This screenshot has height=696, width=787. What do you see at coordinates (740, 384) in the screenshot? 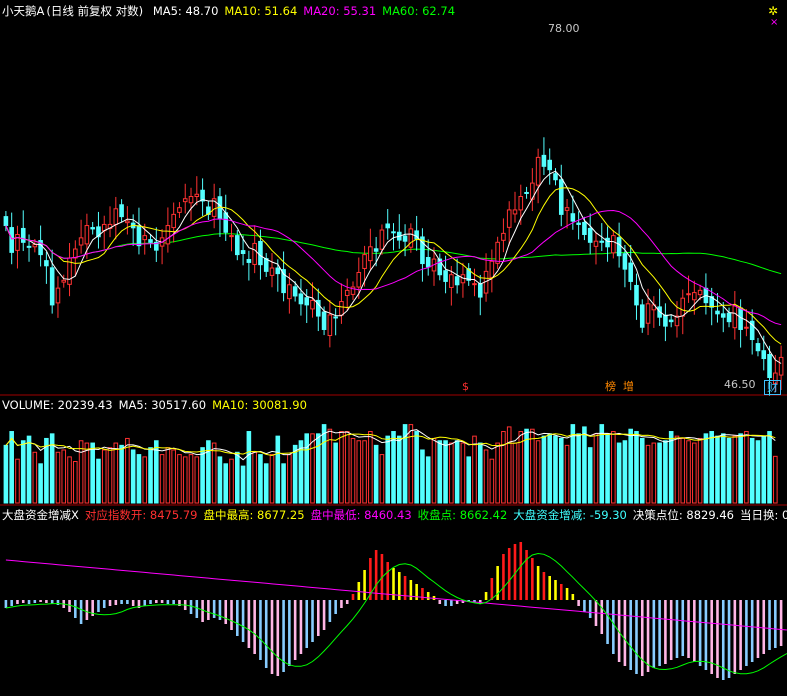
I see `low-price-label: 46.50` at bounding box center [740, 384].